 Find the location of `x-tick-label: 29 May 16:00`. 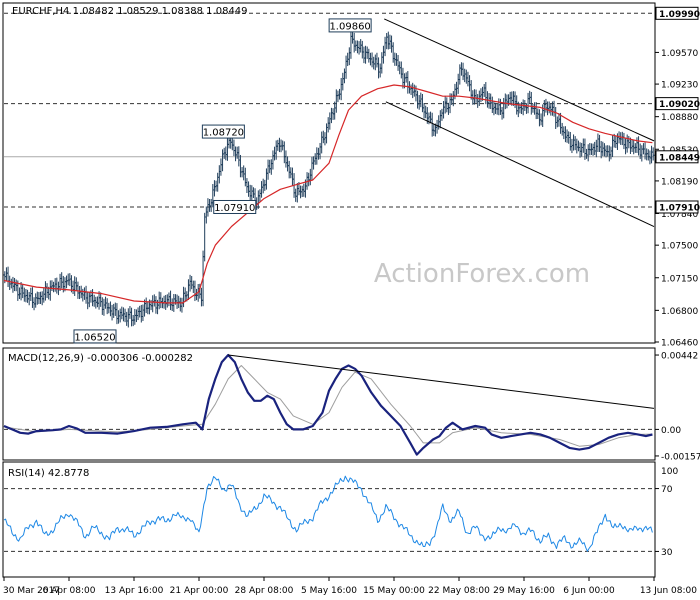

x-tick-label: 29 May 16:00 is located at coordinates (524, 591).